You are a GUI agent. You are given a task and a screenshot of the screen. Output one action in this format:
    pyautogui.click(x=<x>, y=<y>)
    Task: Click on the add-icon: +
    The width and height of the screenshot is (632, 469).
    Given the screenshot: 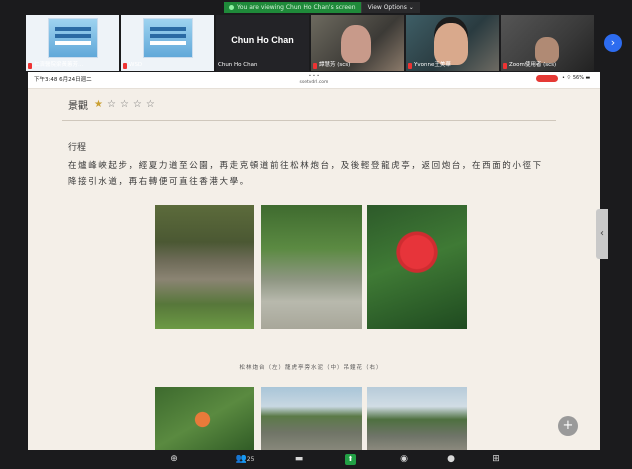 What is the action you would take?
    pyautogui.click(x=568, y=426)
    